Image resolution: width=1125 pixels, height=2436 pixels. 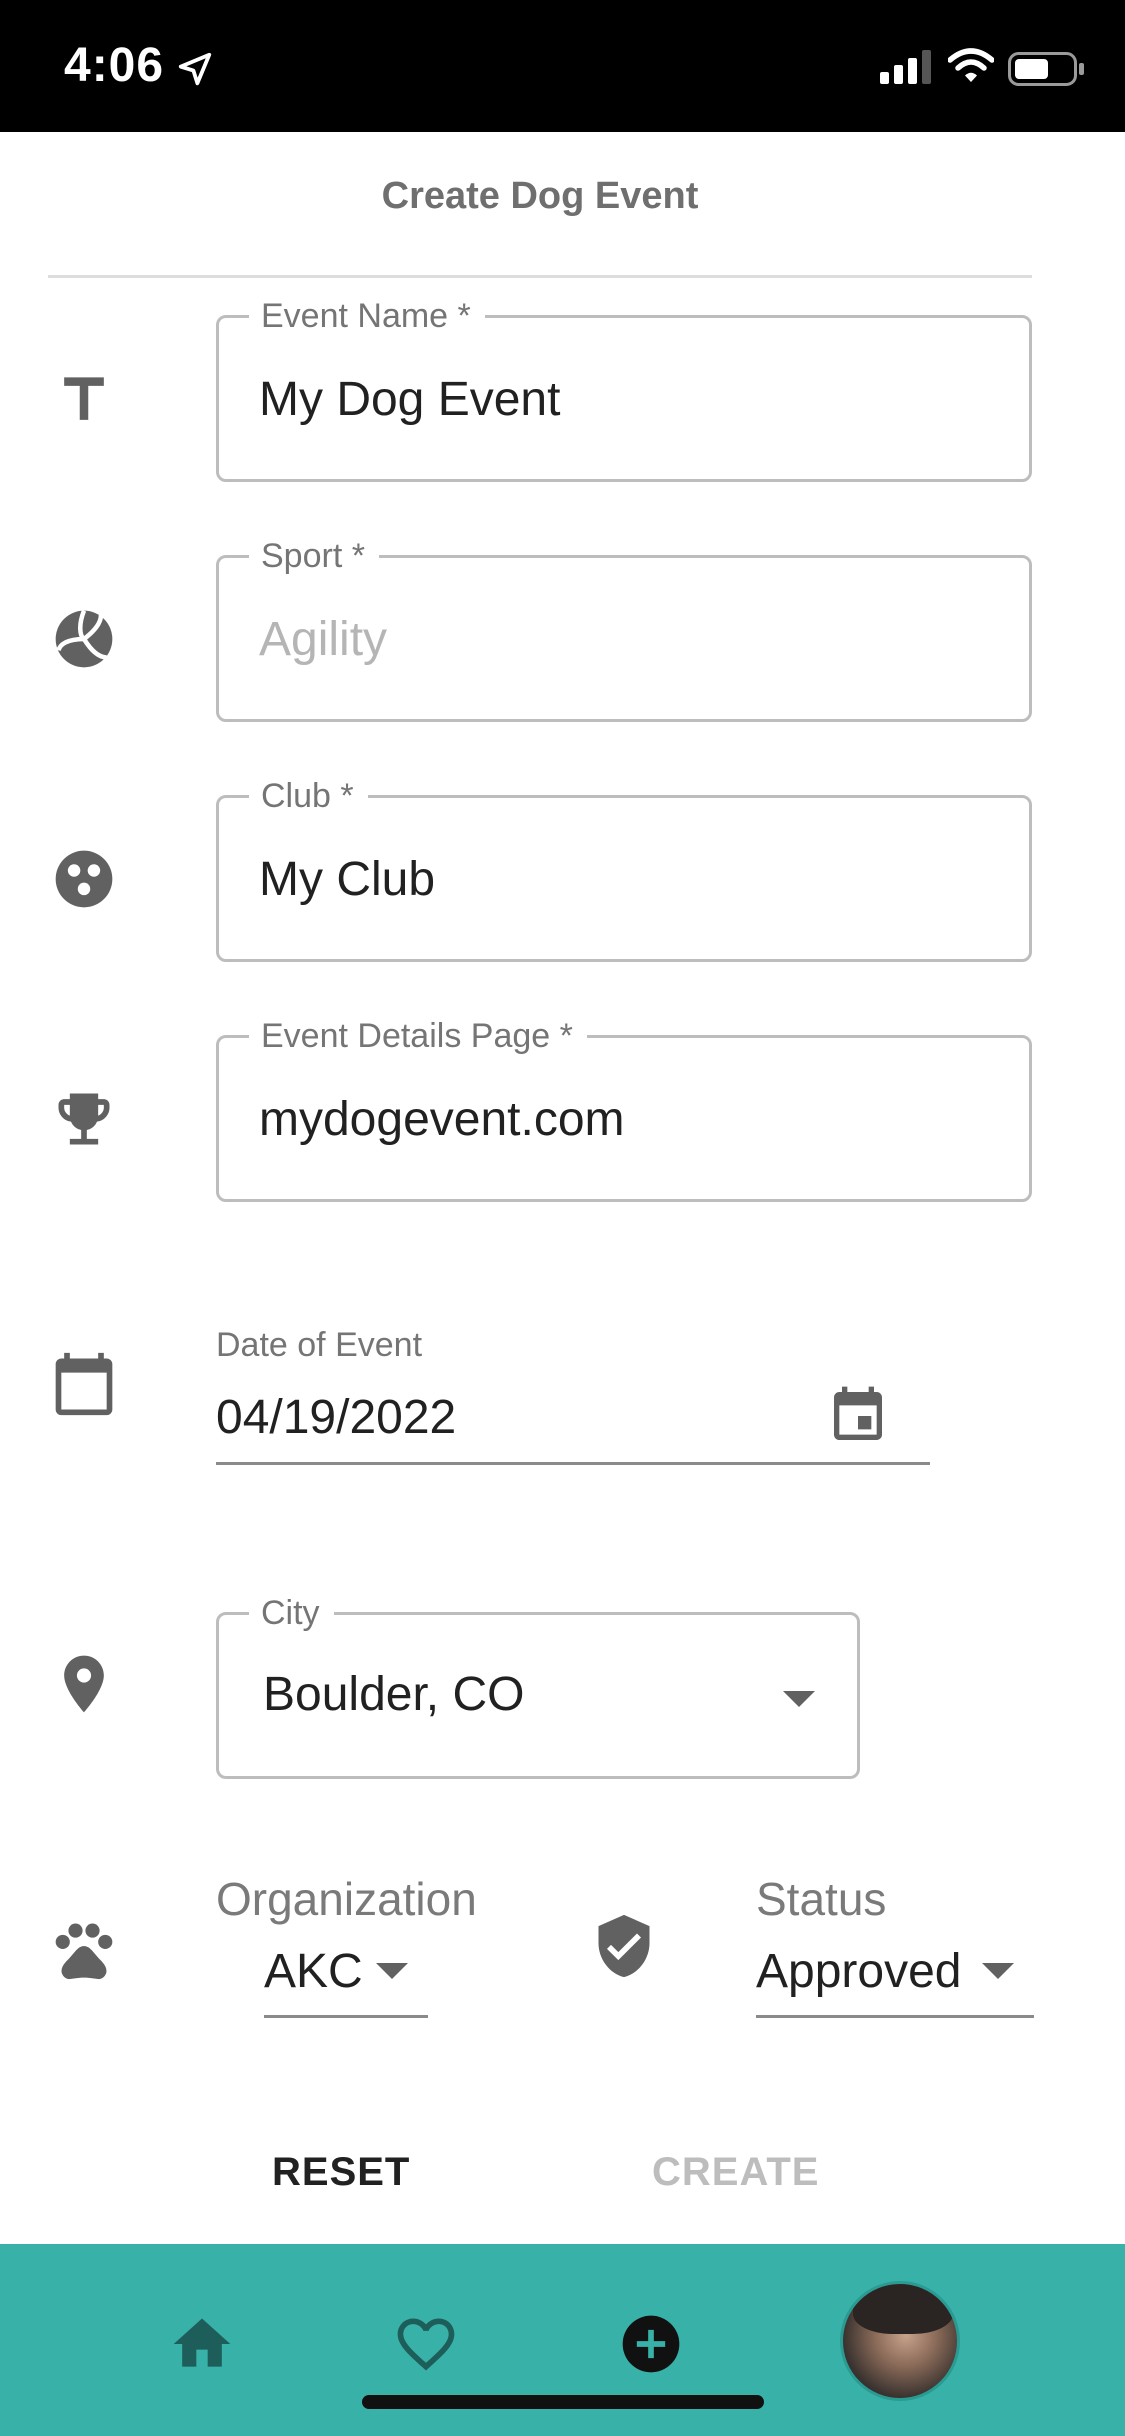 I want to click on page-title: Create Dog Event, so click(x=540, y=196).